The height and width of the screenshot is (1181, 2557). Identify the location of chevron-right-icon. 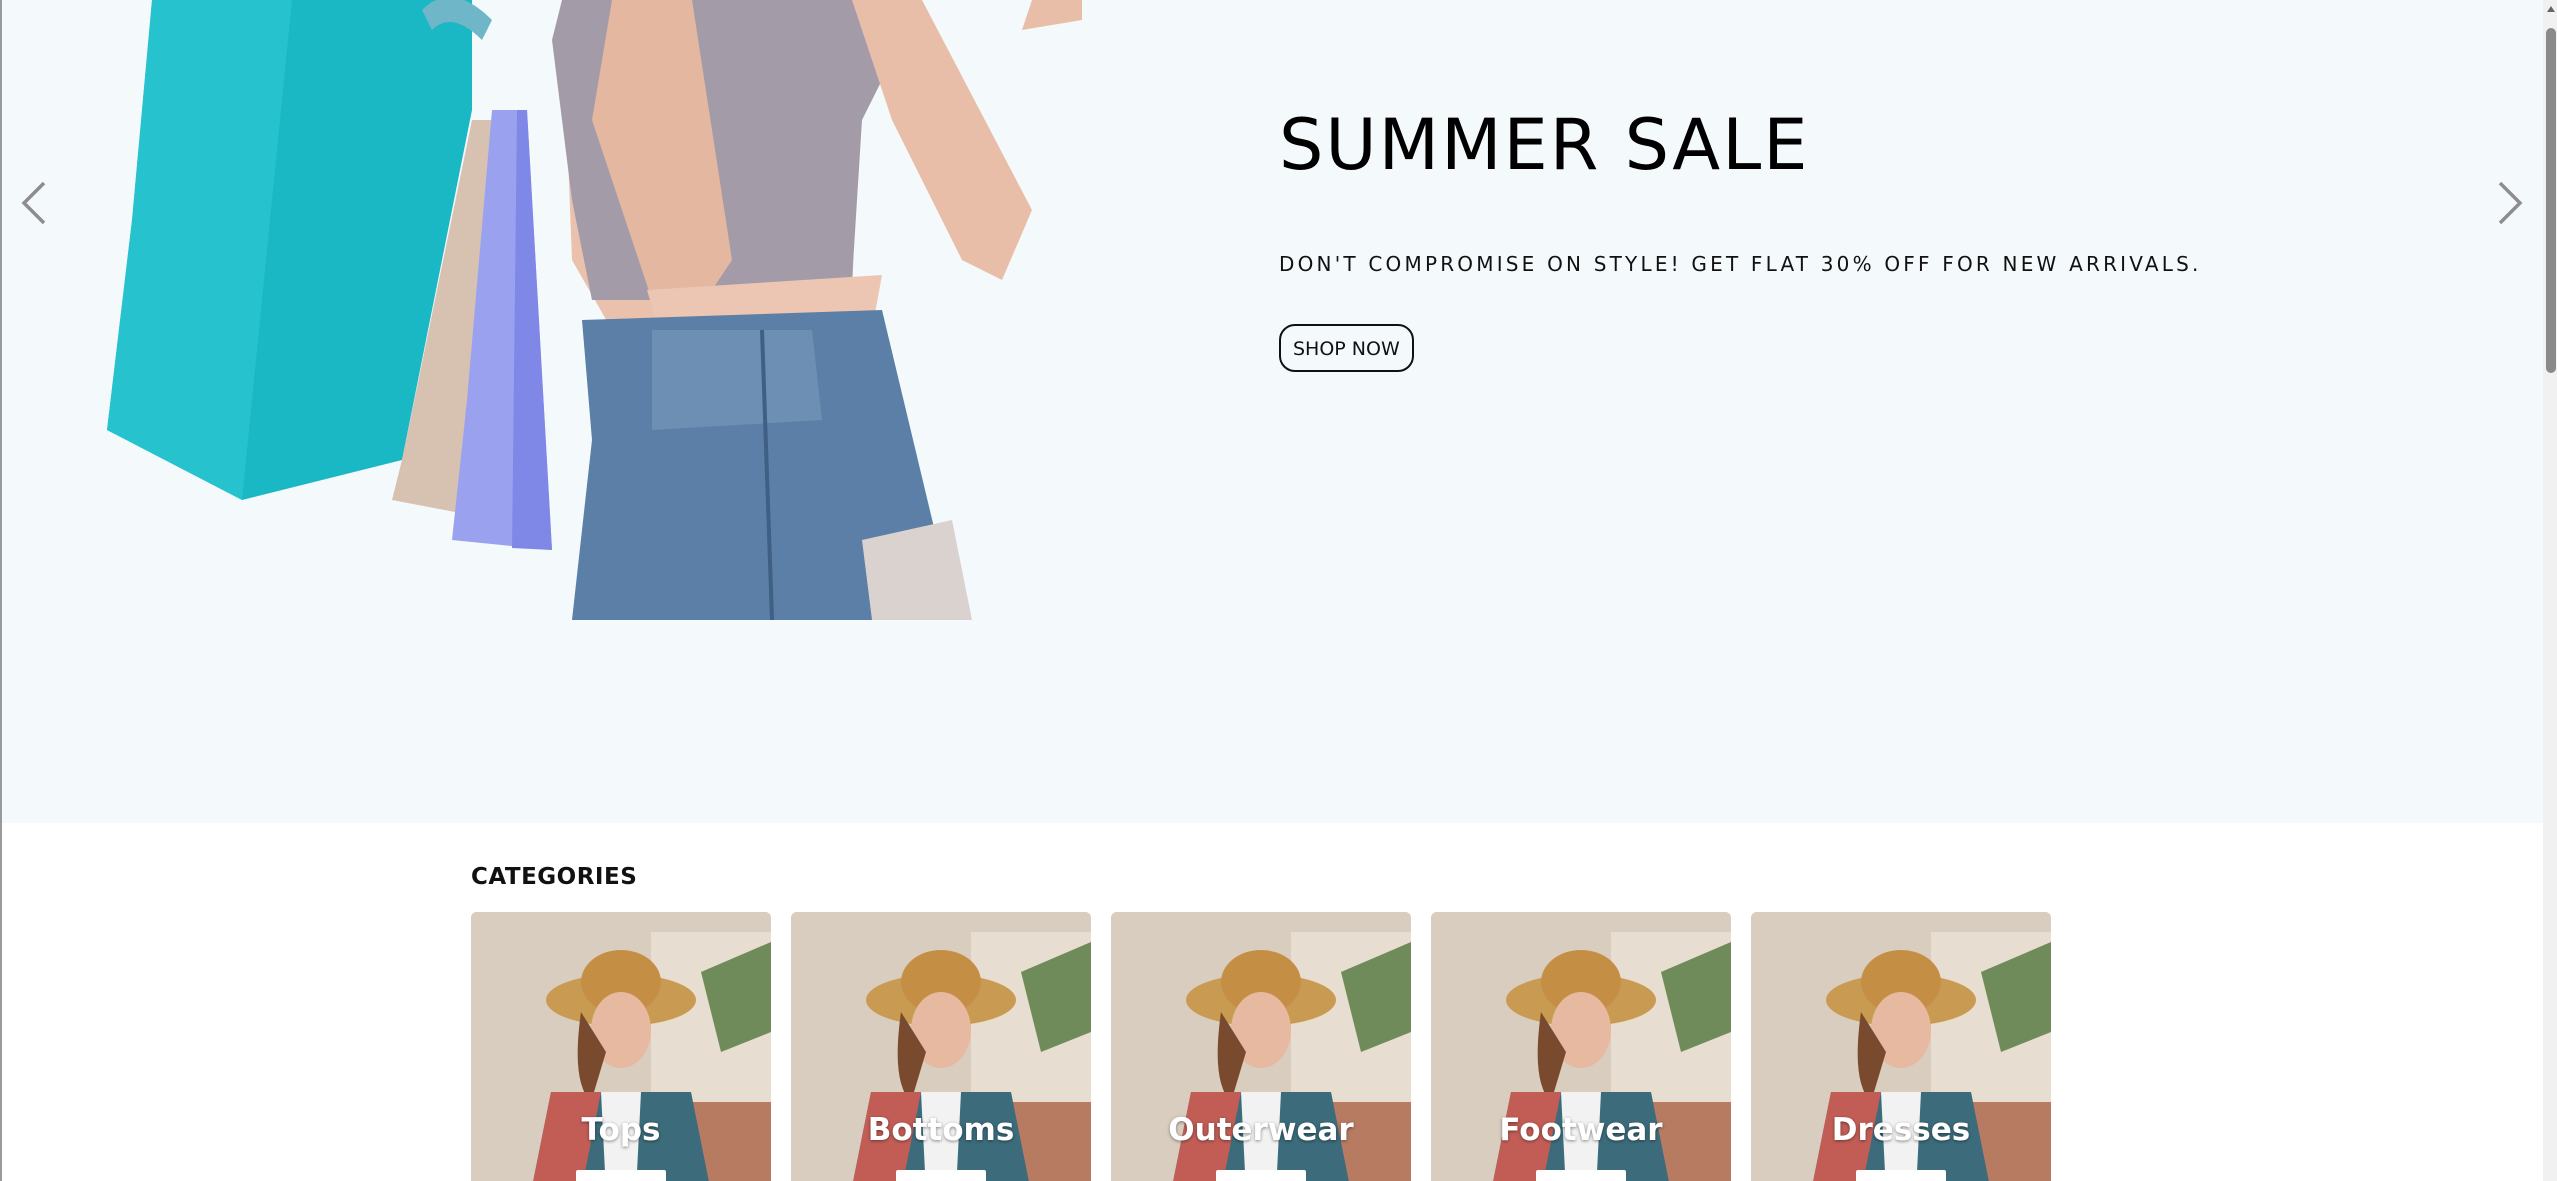
(2510, 203).